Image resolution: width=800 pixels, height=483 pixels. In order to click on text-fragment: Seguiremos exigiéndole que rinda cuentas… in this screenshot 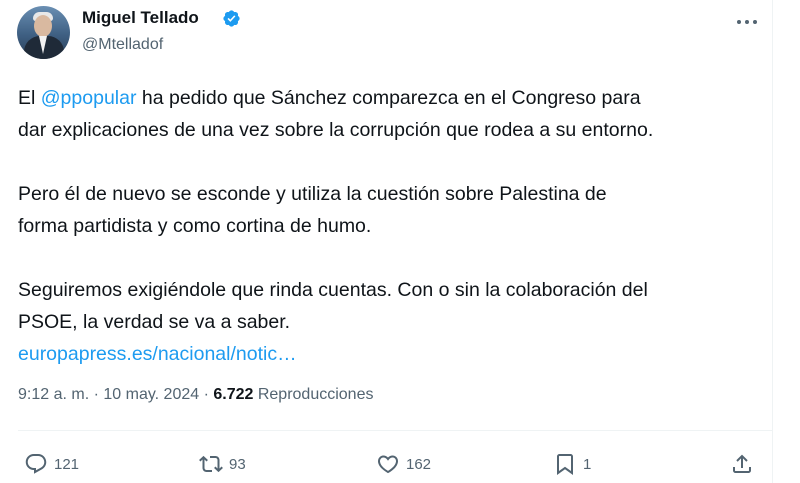, I will do `click(333, 290)`.